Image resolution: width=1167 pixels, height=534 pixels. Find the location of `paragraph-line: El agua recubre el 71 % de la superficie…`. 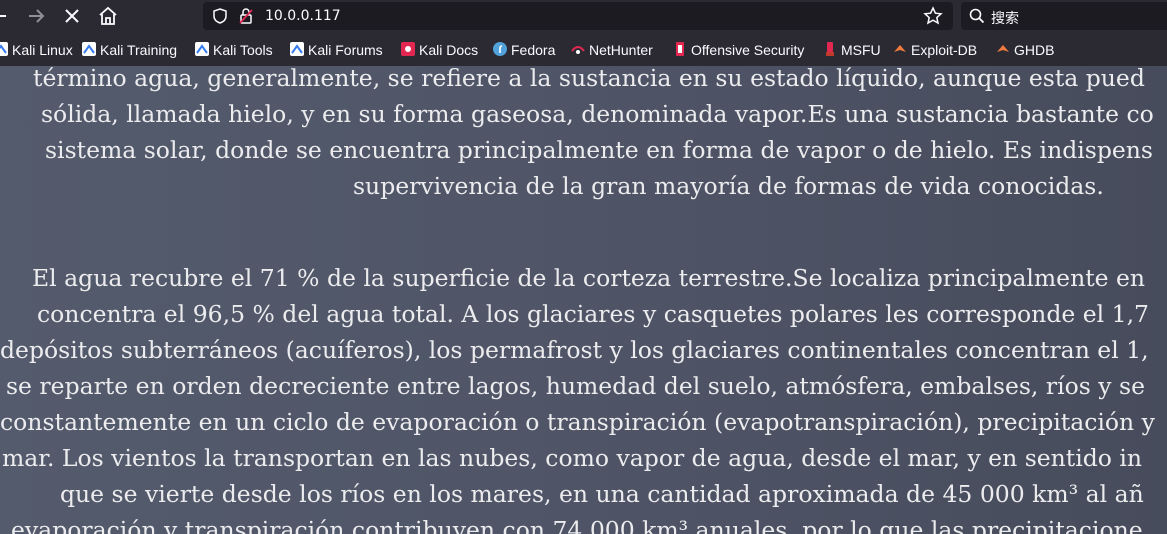

paragraph-line: El agua recubre el 71 % de la superficie… is located at coordinates (589, 278).